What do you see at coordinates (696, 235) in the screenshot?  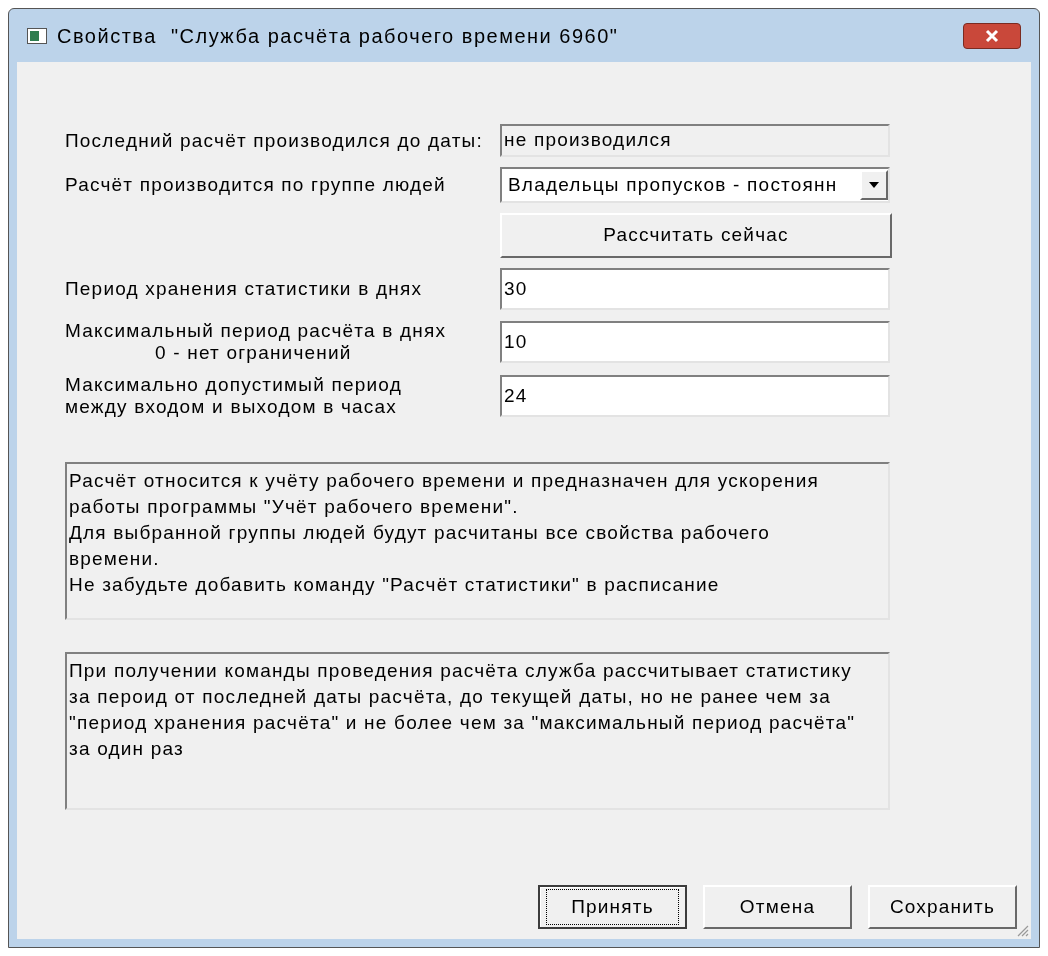 I see `calculate-now-button: Рассчитать сейчас` at bounding box center [696, 235].